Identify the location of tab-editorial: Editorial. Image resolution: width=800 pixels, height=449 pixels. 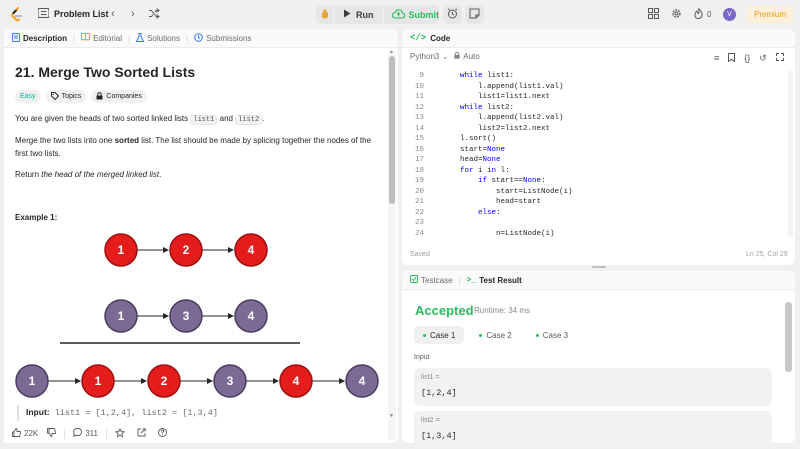
(101, 38).